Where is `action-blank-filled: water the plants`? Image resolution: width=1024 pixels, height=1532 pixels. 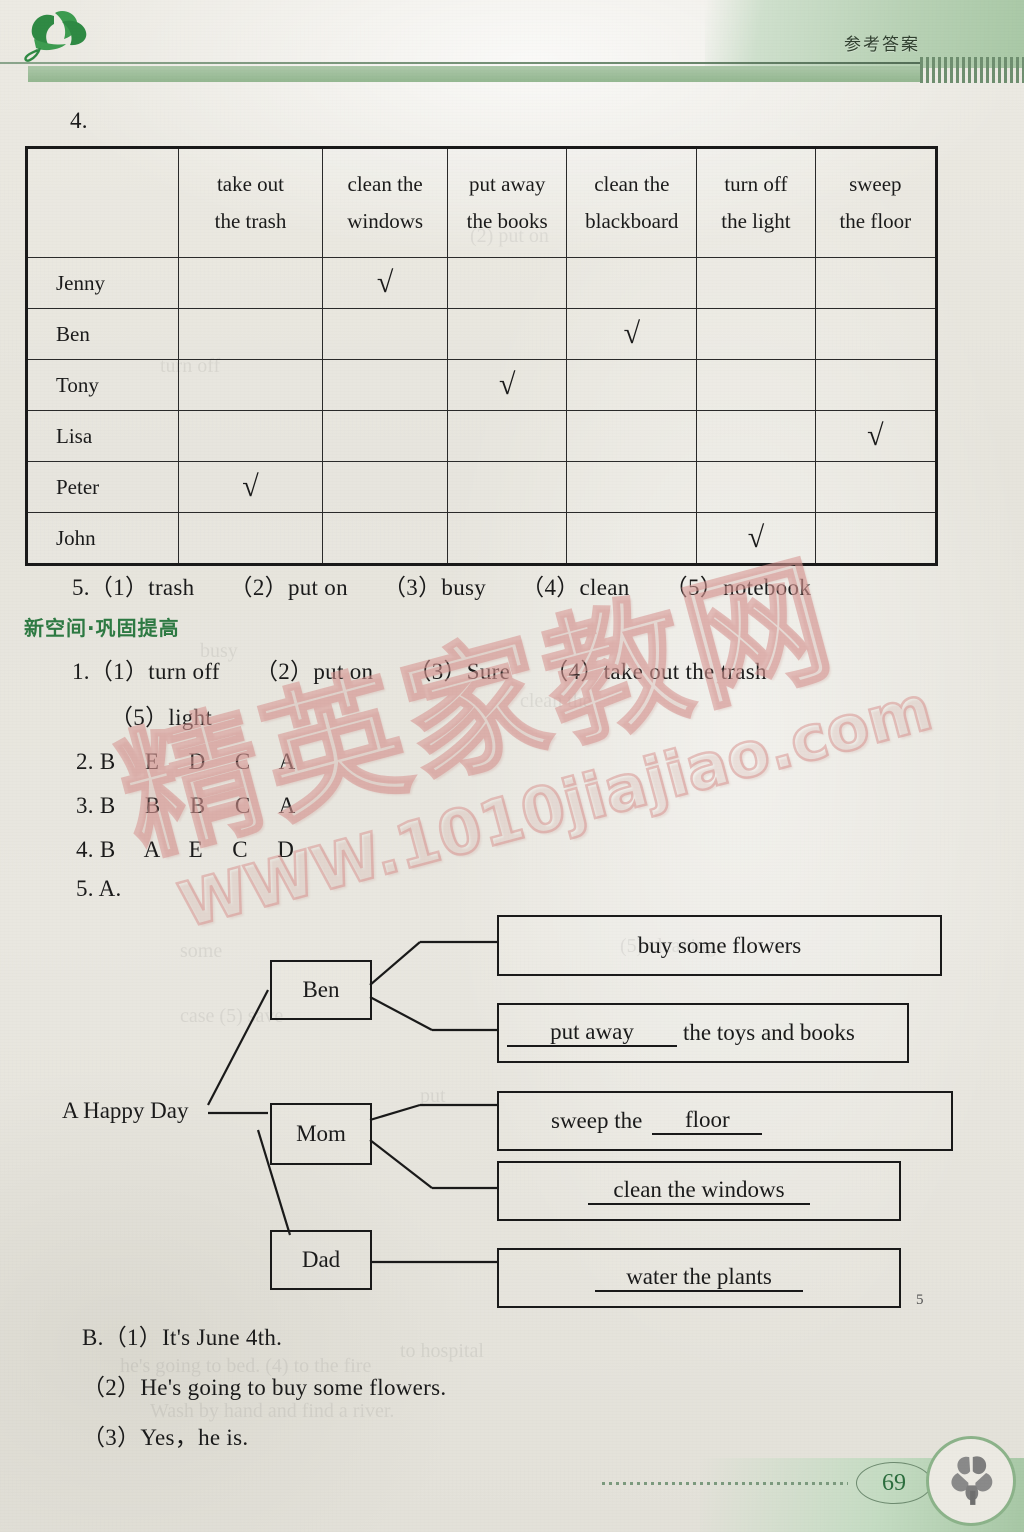
action-blank-filled: water the plants is located at coordinates (699, 1278).